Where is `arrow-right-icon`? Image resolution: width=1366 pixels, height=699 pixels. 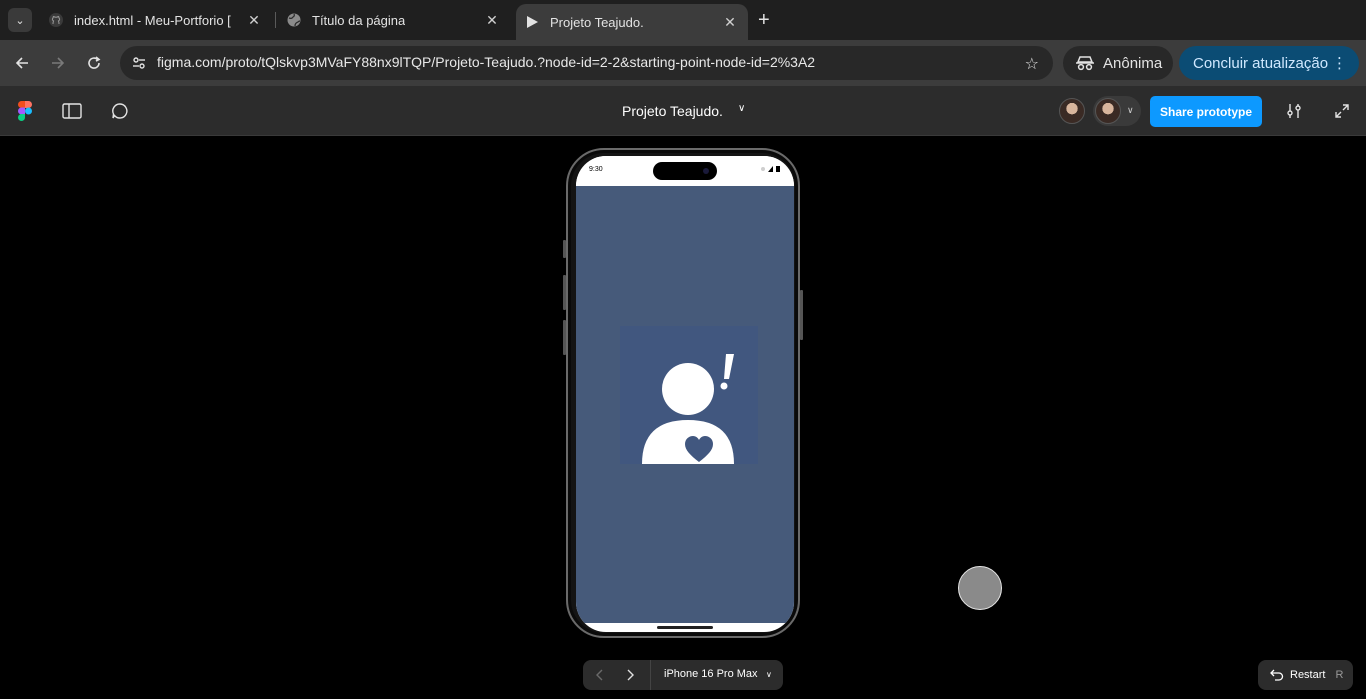 arrow-right-icon is located at coordinates (58, 63).